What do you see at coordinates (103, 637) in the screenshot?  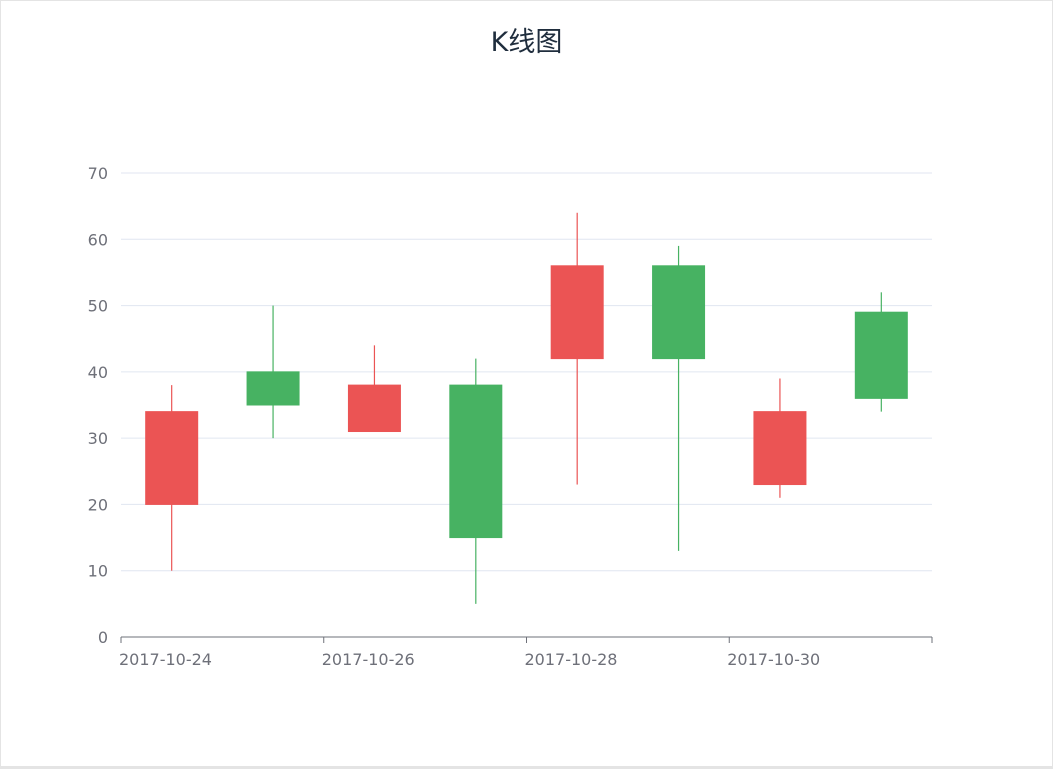 I see `y-tick-label: 0` at bounding box center [103, 637].